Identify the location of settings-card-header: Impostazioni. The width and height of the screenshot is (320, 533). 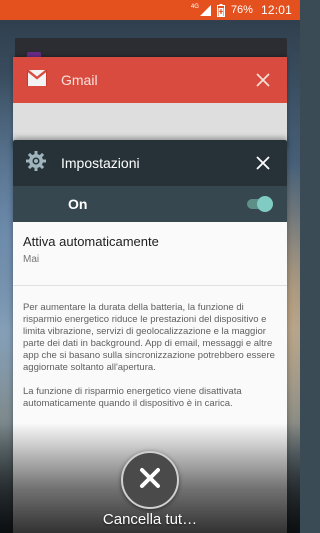
(150, 163).